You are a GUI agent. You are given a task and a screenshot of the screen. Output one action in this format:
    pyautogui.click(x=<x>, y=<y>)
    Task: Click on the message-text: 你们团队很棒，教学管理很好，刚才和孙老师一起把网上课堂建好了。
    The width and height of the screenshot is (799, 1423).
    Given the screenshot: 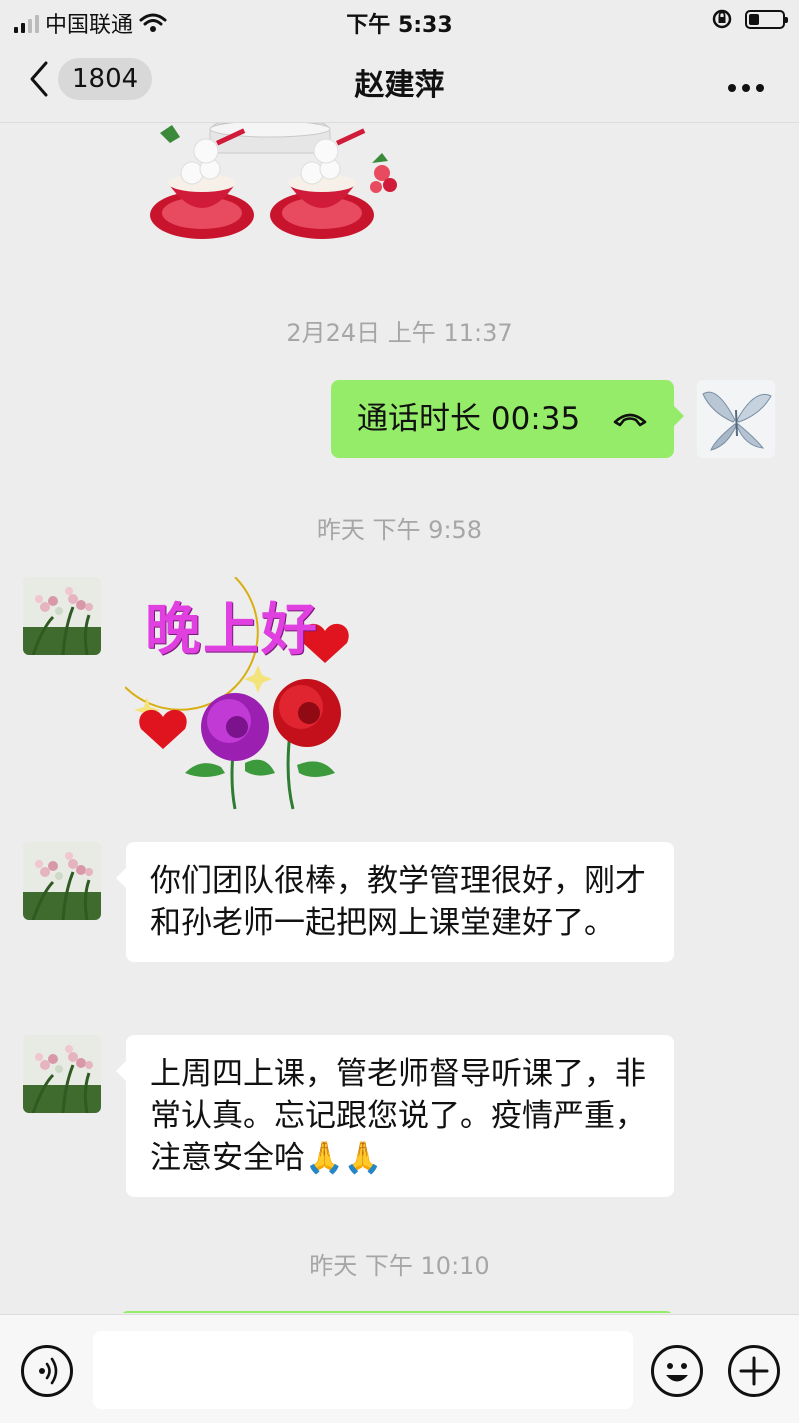 What is the action you would take?
    pyautogui.click(x=398, y=902)
    